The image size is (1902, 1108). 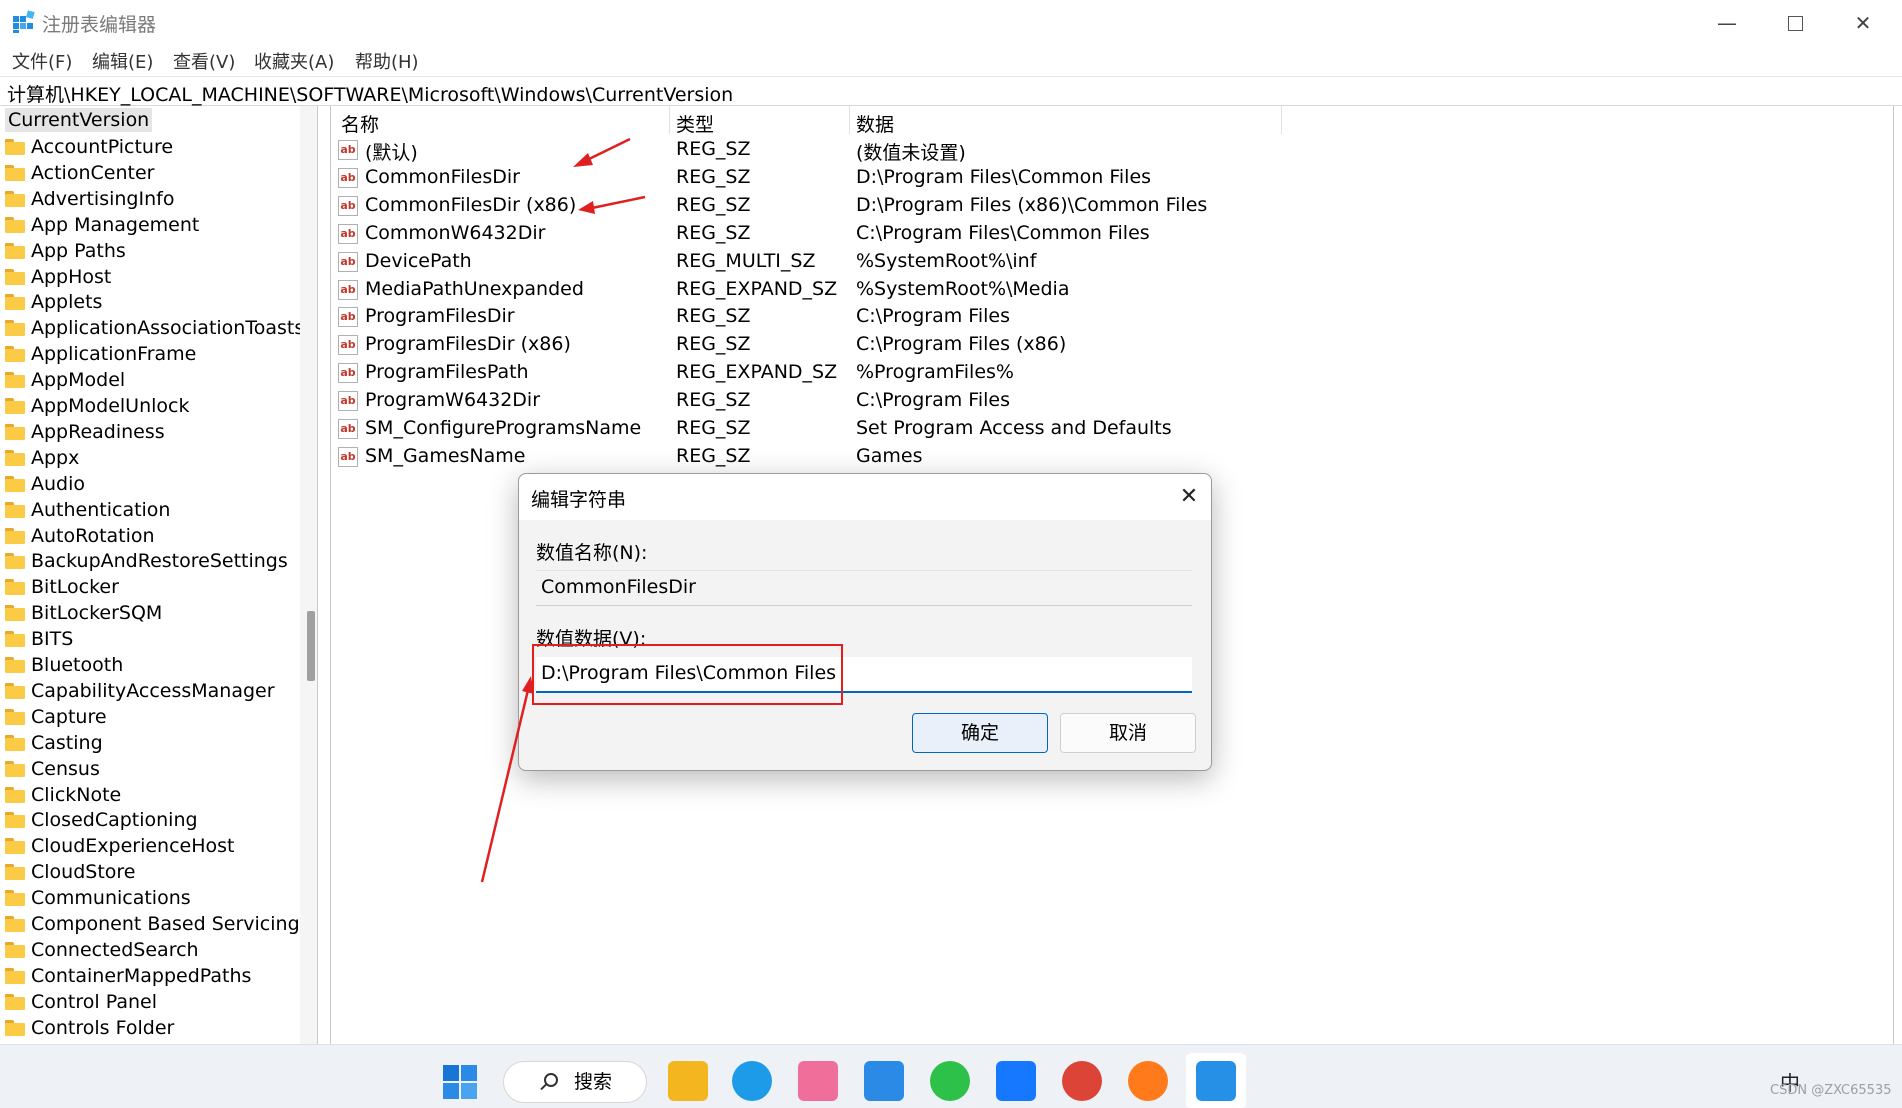 I want to click on tree-item: App Management, so click(x=102, y=225).